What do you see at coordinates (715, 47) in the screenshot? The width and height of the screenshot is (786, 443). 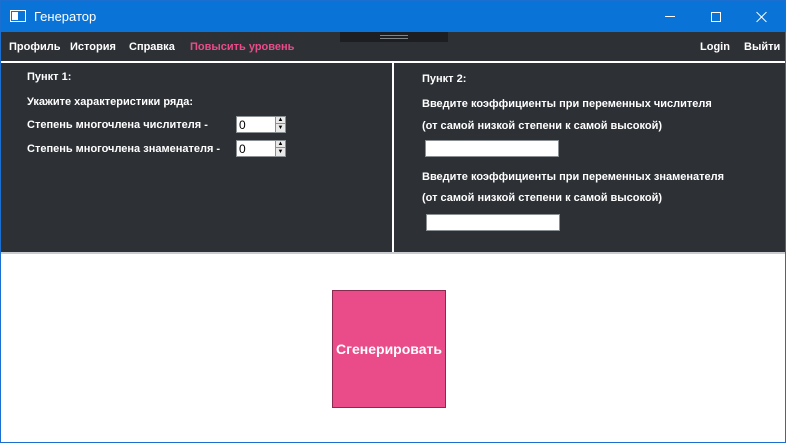 I see `menu-login: Login` at bounding box center [715, 47].